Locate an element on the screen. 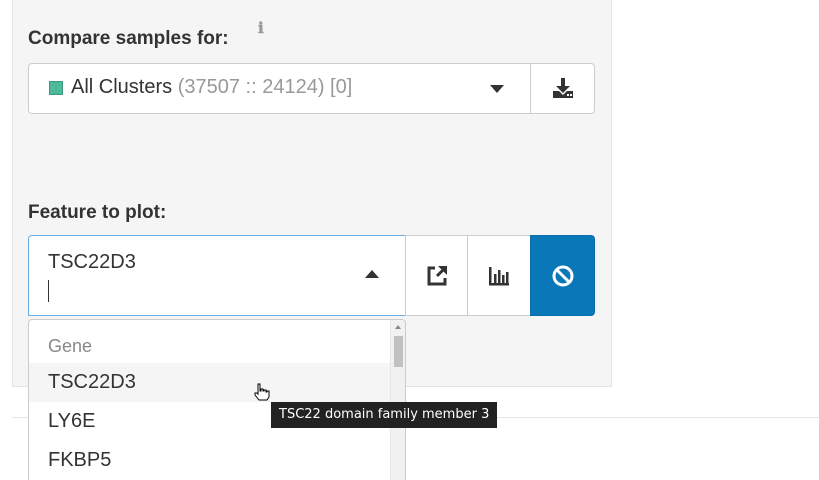  search-input-caret is located at coordinates (48, 291).